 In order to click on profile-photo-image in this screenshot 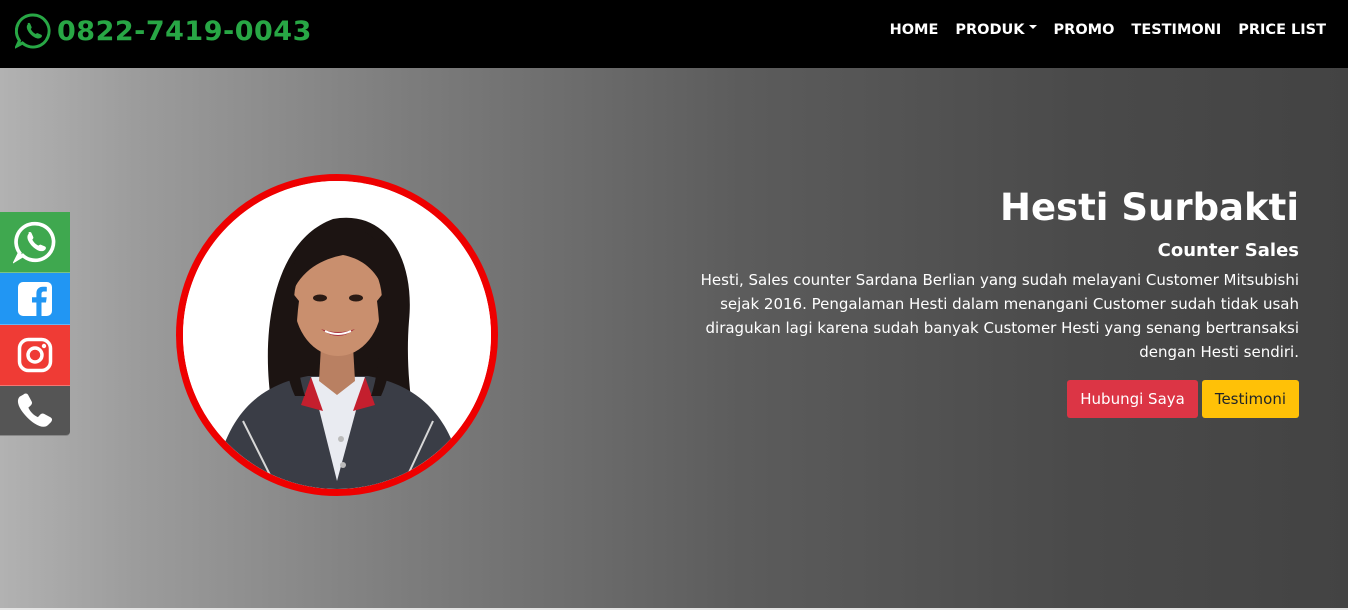, I will do `click(337, 335)`.